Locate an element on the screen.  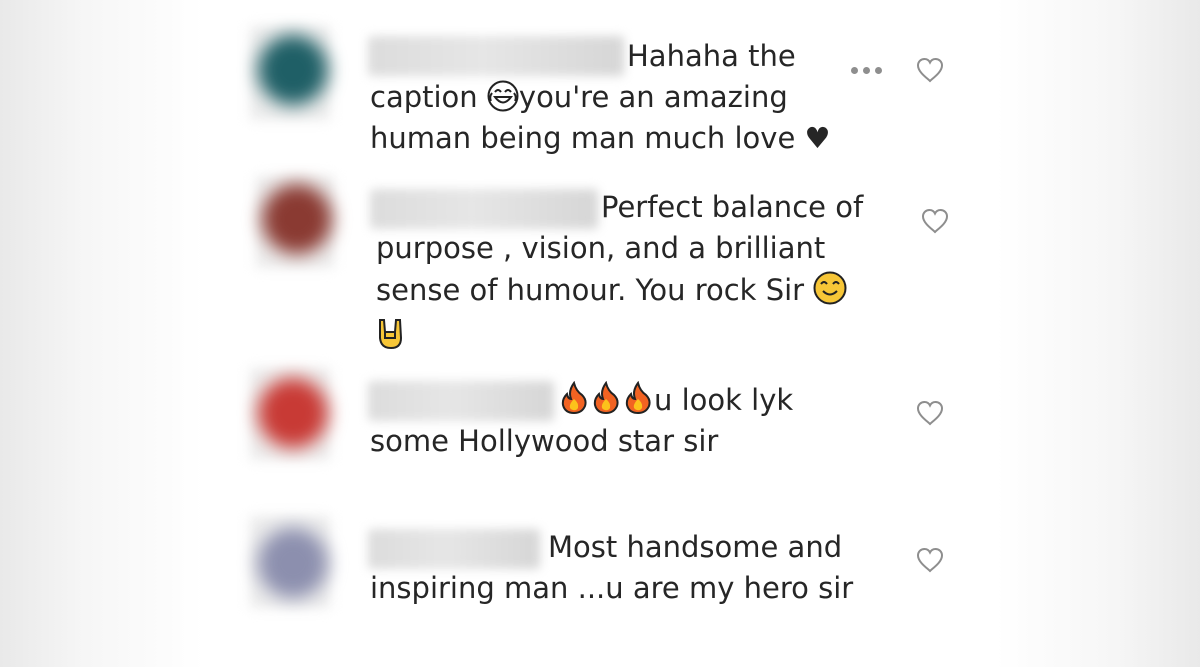
sign-of-the-horns-icon is located at coordinates (391, 334).